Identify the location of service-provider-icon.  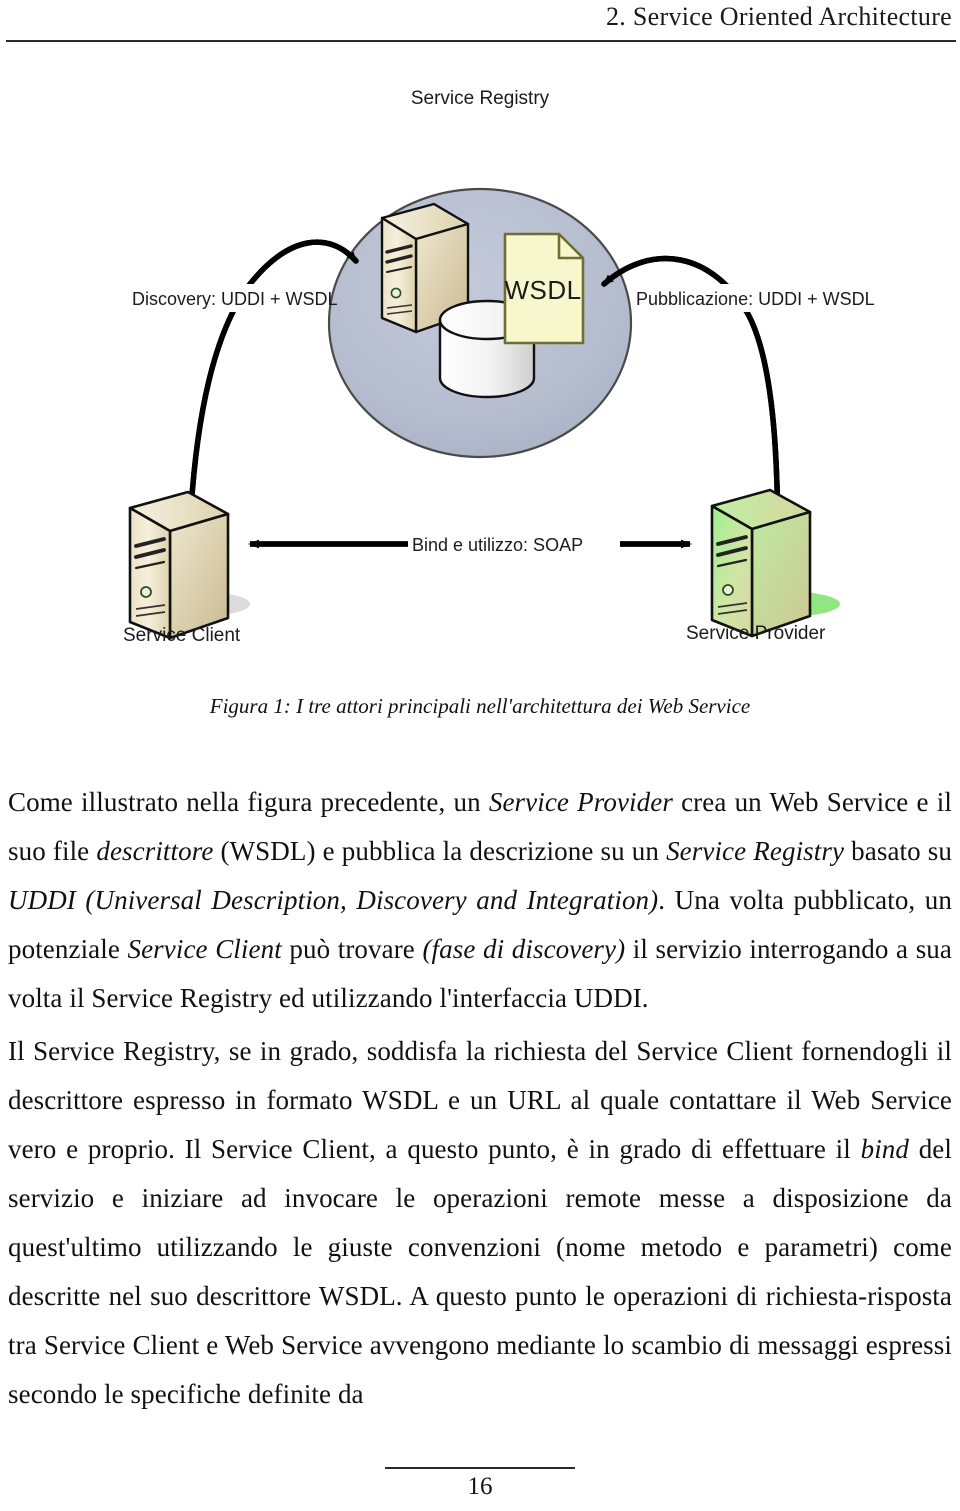
(775, 563).